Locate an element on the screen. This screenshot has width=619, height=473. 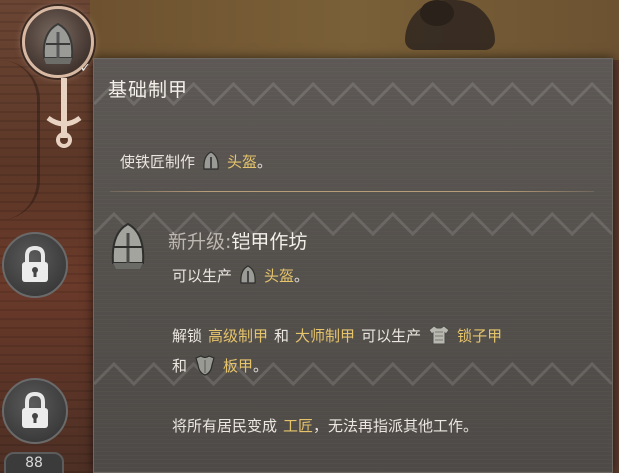
tapestry-vine is located at coordinates (20, 140).